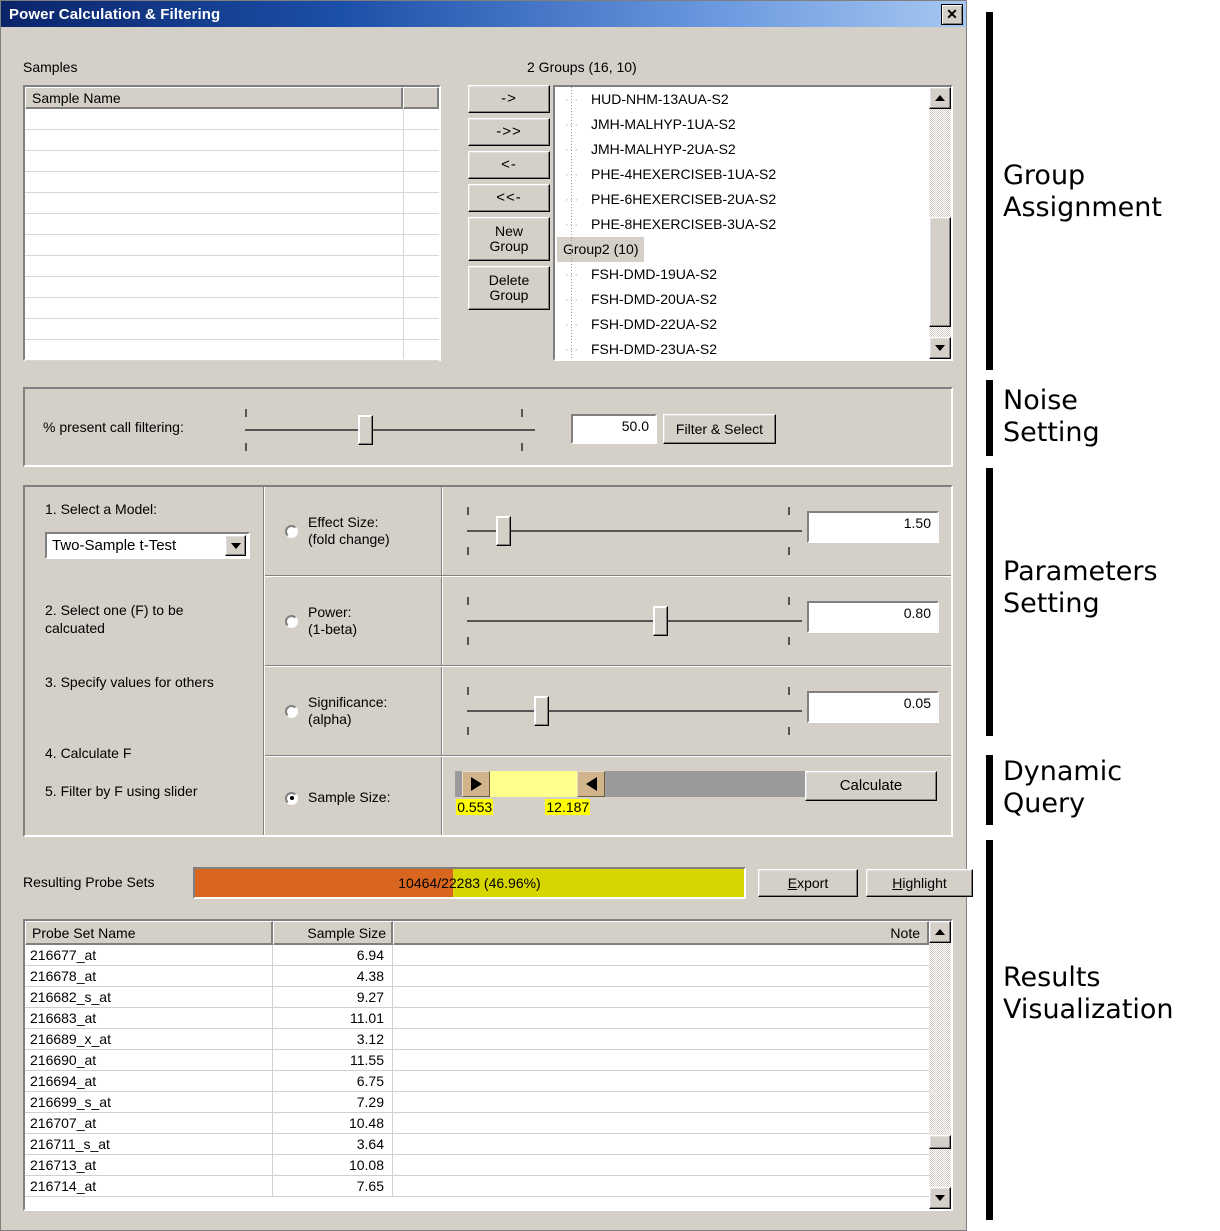 The height and width of the screenshot is (1231, 1220). What do you see at coordinates (940, 1142) in the screenshot?
I see `results-scrollbar-thumb` at bounding box center [940, 1142].